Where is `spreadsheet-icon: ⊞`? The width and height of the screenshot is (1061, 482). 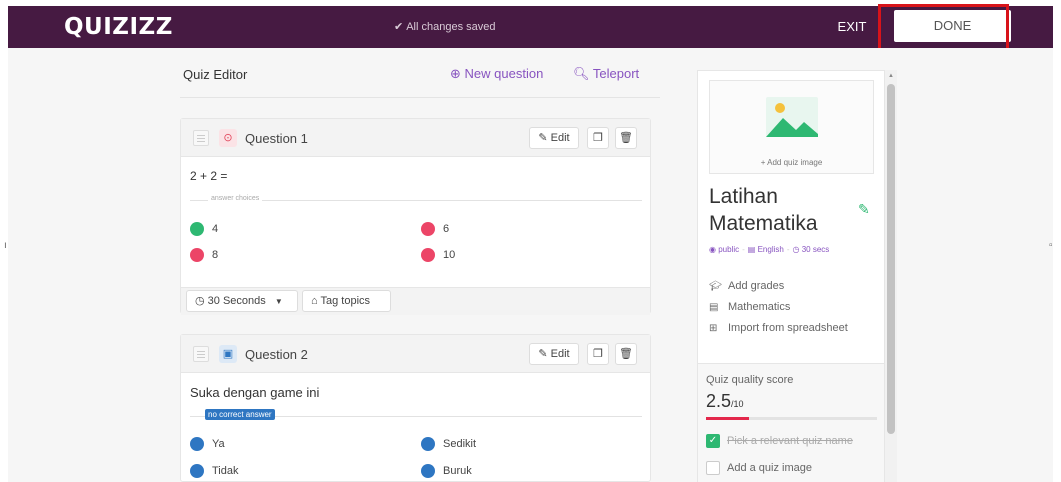
spreadsheet-icon: ⊞ is located at coordinates (713, 328).